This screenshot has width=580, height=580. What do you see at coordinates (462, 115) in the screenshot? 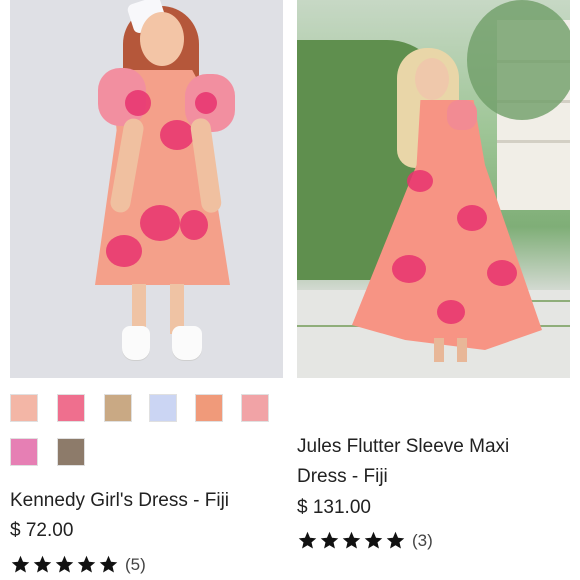
I see `flutter-sleeve` at bounding box center [462, 115].